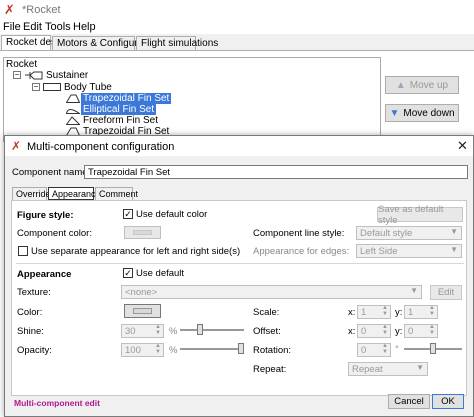  Describe the element at coordinates (57, 403) in the screenshot. I see `status-text: Multi-component edit` at that location.